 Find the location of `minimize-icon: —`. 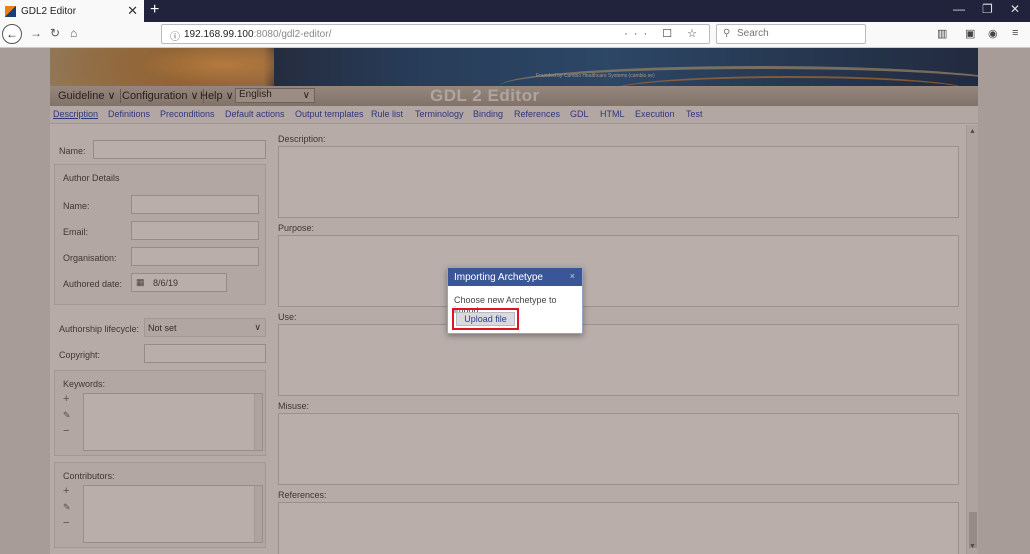

minimize-icon: — is located at coordinates (959, 9).